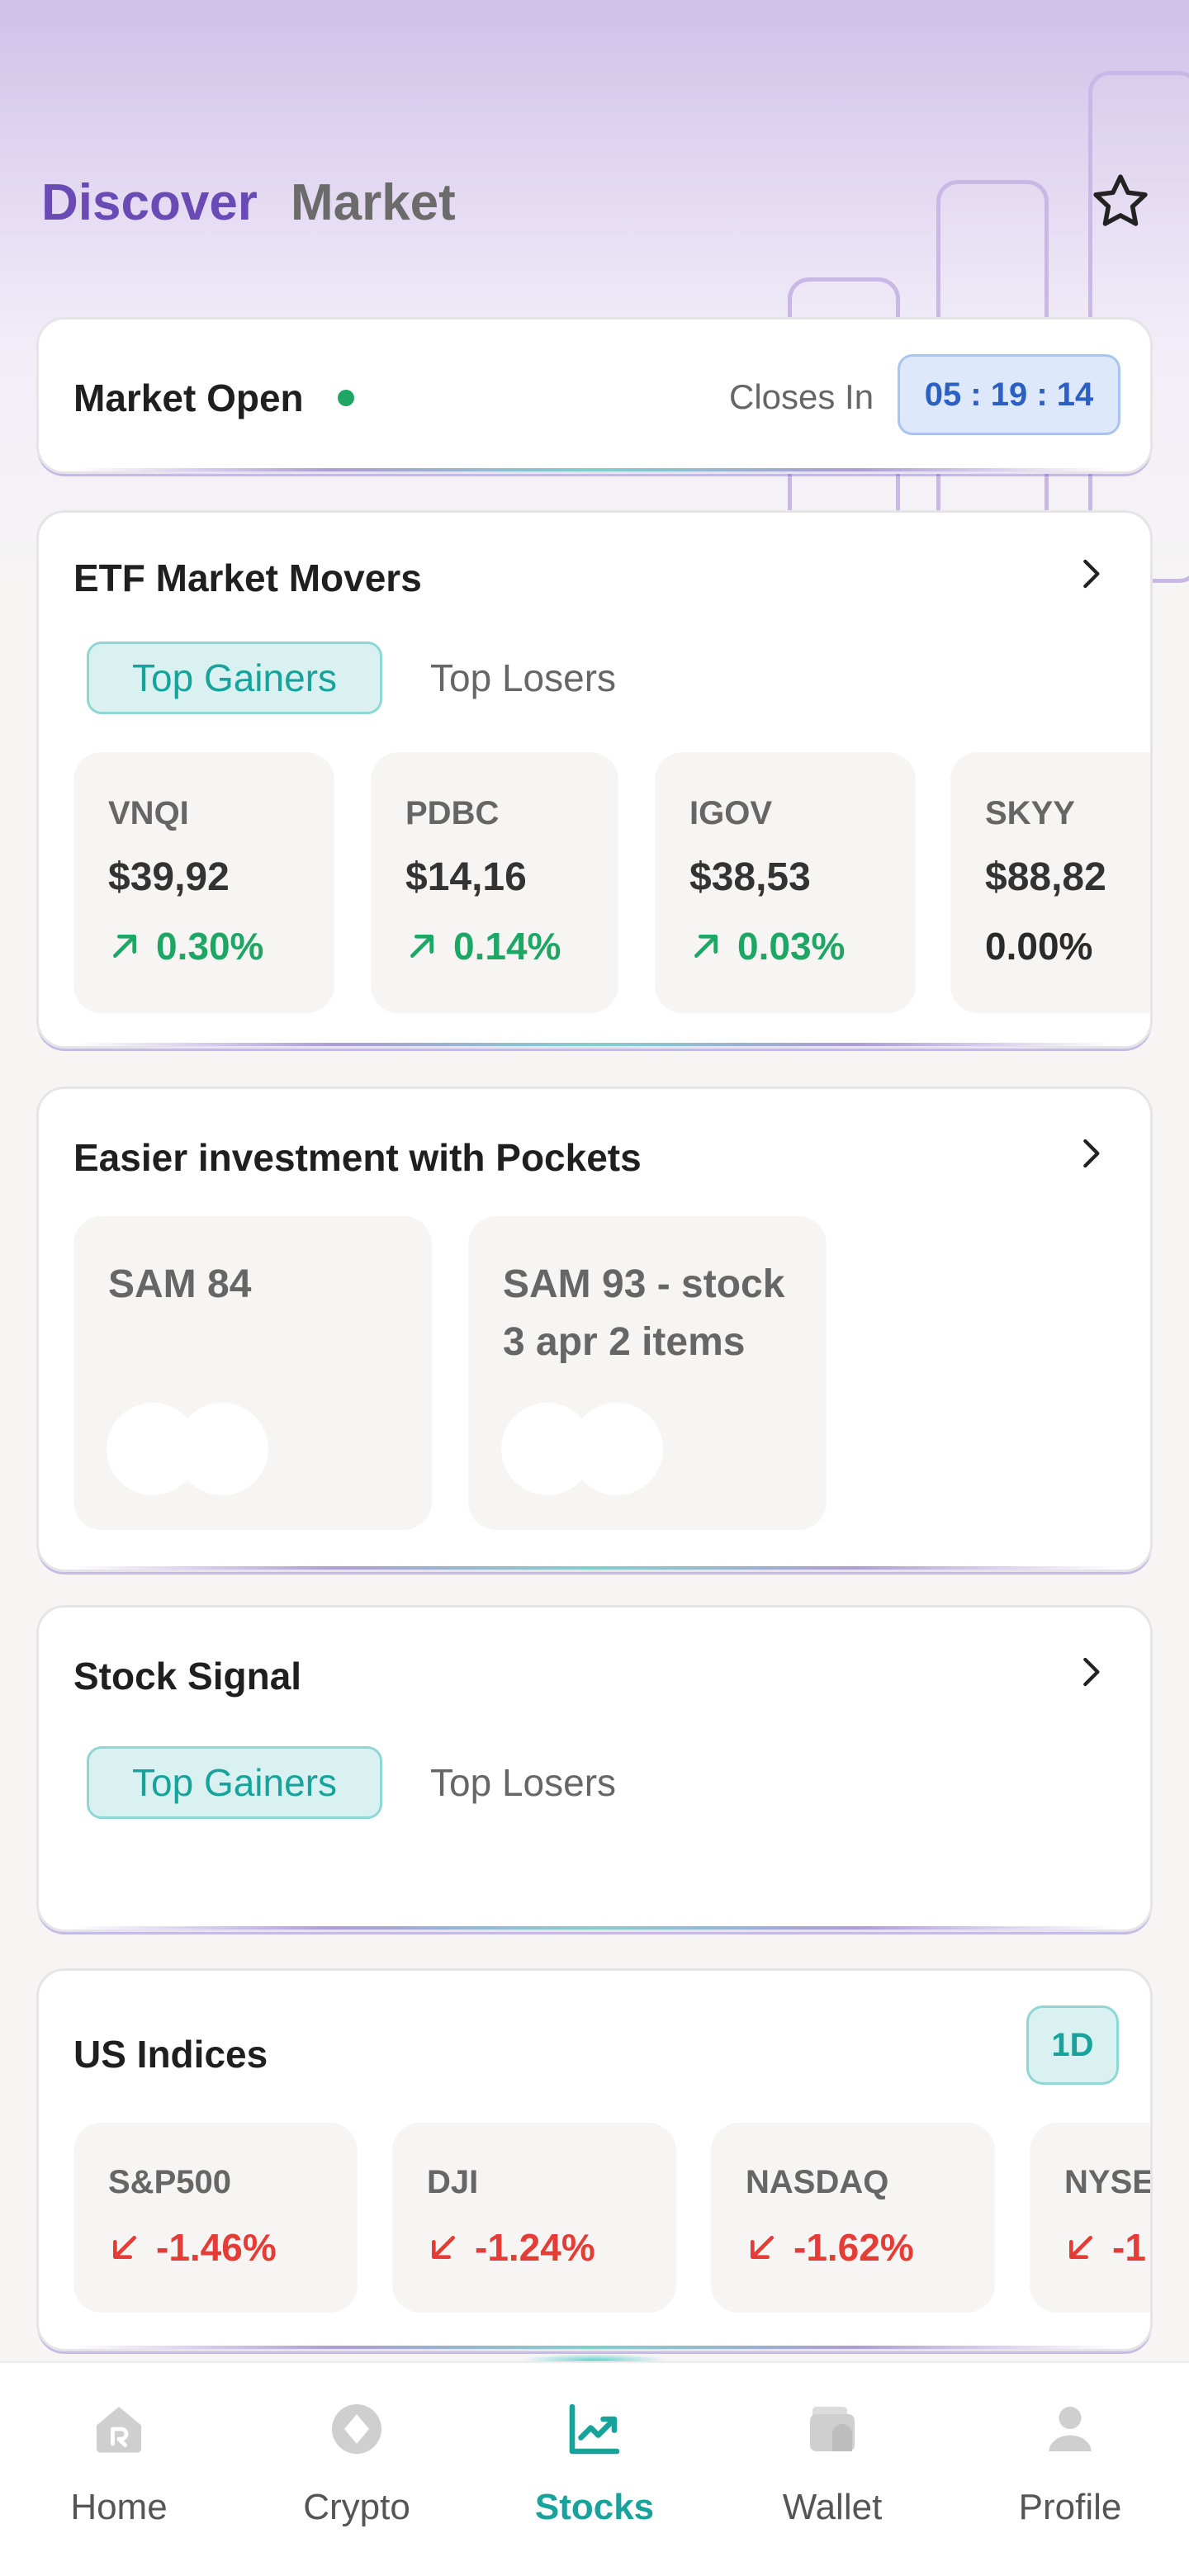  I want to click on countdown-timer: 05 : 19 : 14, so click(1009, 394).